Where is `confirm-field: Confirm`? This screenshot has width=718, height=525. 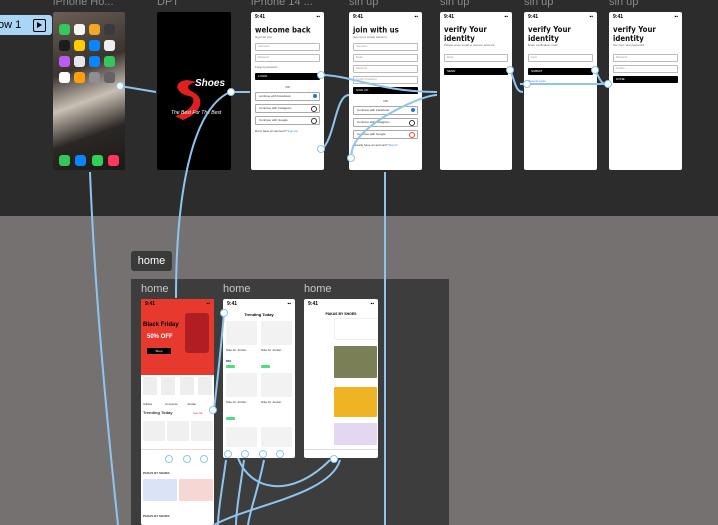
confirm-field: Confirm is located at coordinates (645, 69).